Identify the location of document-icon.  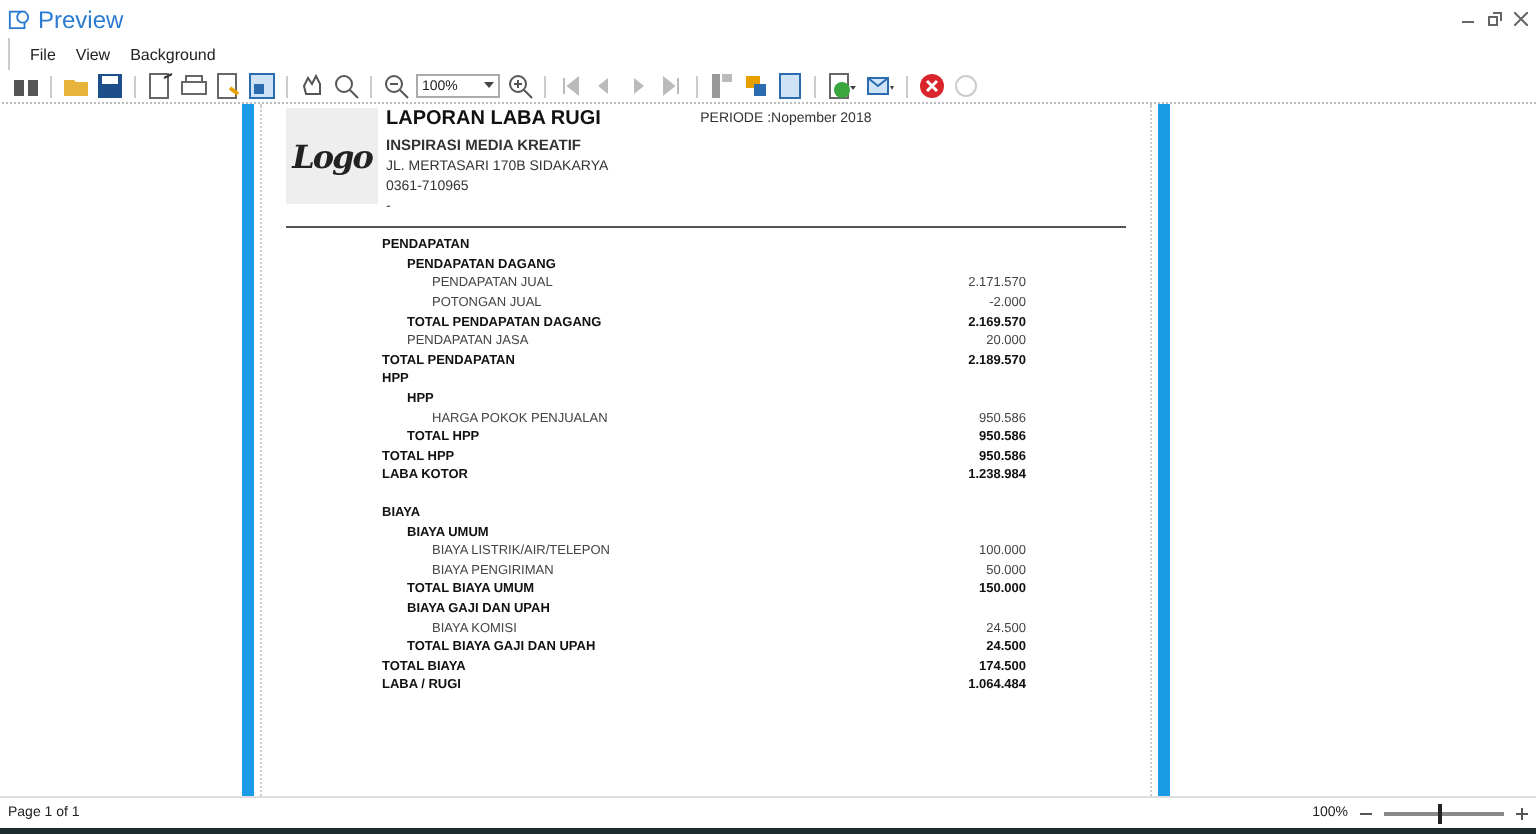
(228, 86).